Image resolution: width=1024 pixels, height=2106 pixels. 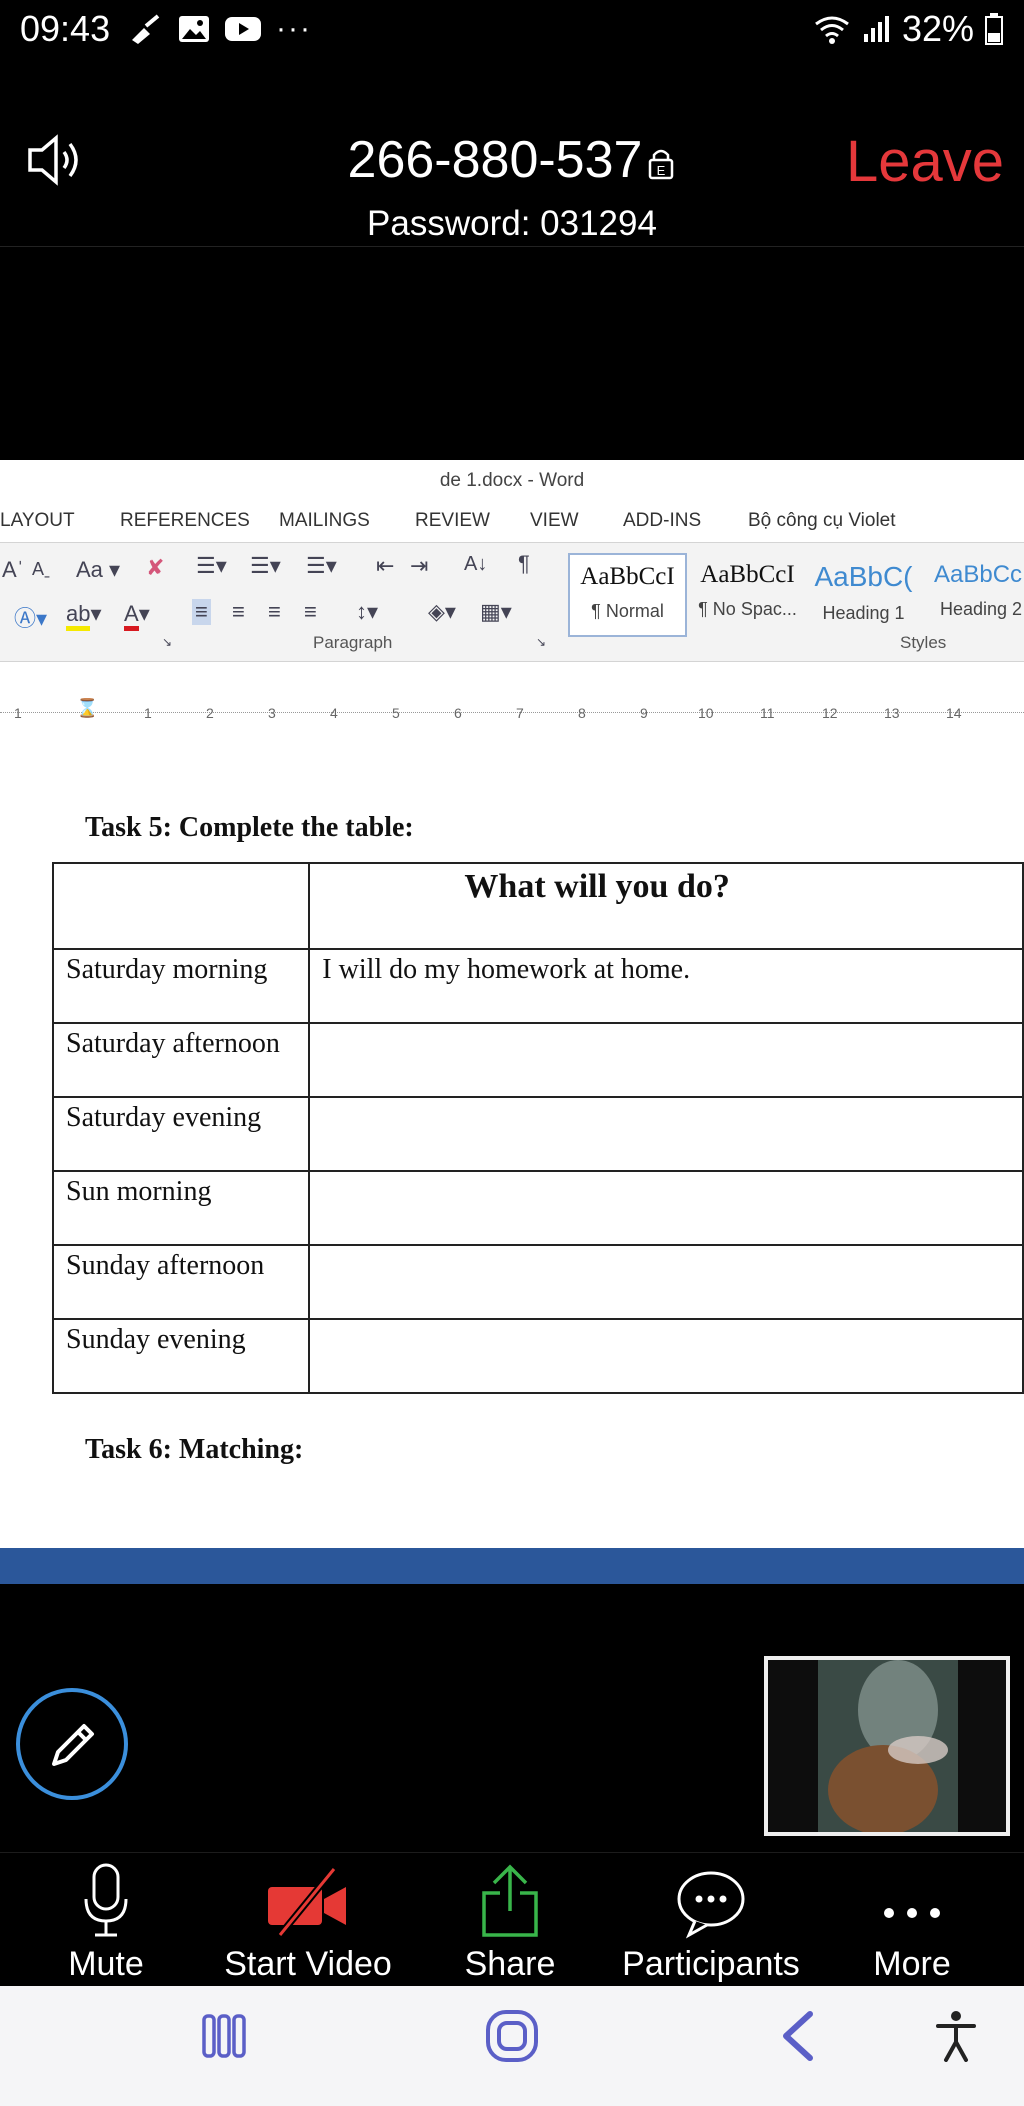 I want to click on youtube-icon, so click(x=243, y=29).